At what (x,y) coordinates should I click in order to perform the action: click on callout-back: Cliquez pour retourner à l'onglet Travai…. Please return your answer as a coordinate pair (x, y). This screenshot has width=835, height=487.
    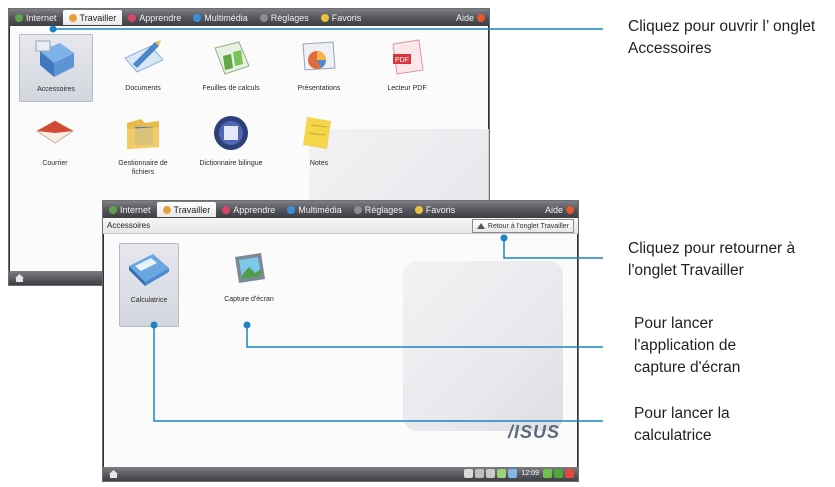
    Looking at the image, I should click on (712, 259).